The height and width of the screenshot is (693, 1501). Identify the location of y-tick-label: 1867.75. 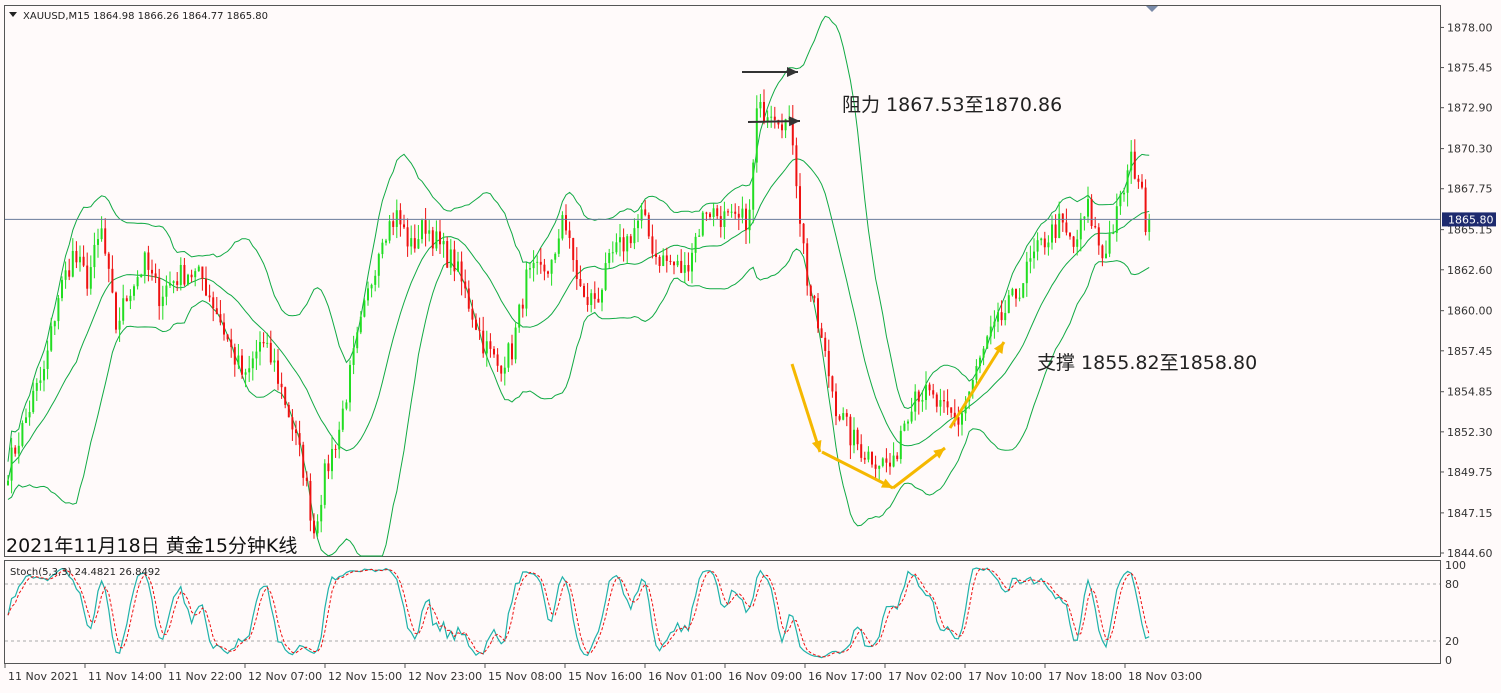
(1470, 189).